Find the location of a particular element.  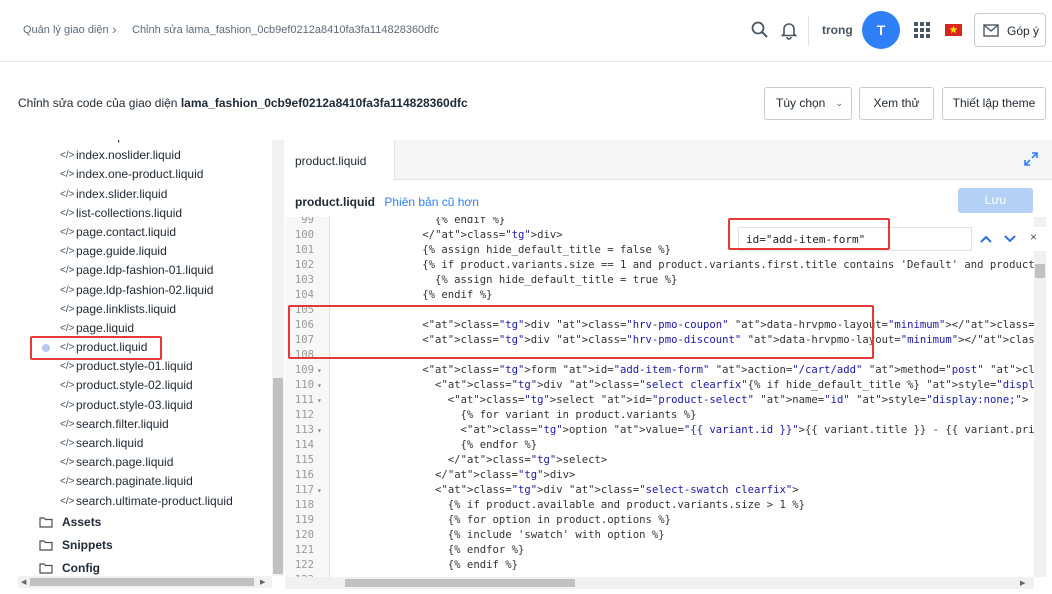

sidebar-scroll-thumb is located at coordinates (278, 476).